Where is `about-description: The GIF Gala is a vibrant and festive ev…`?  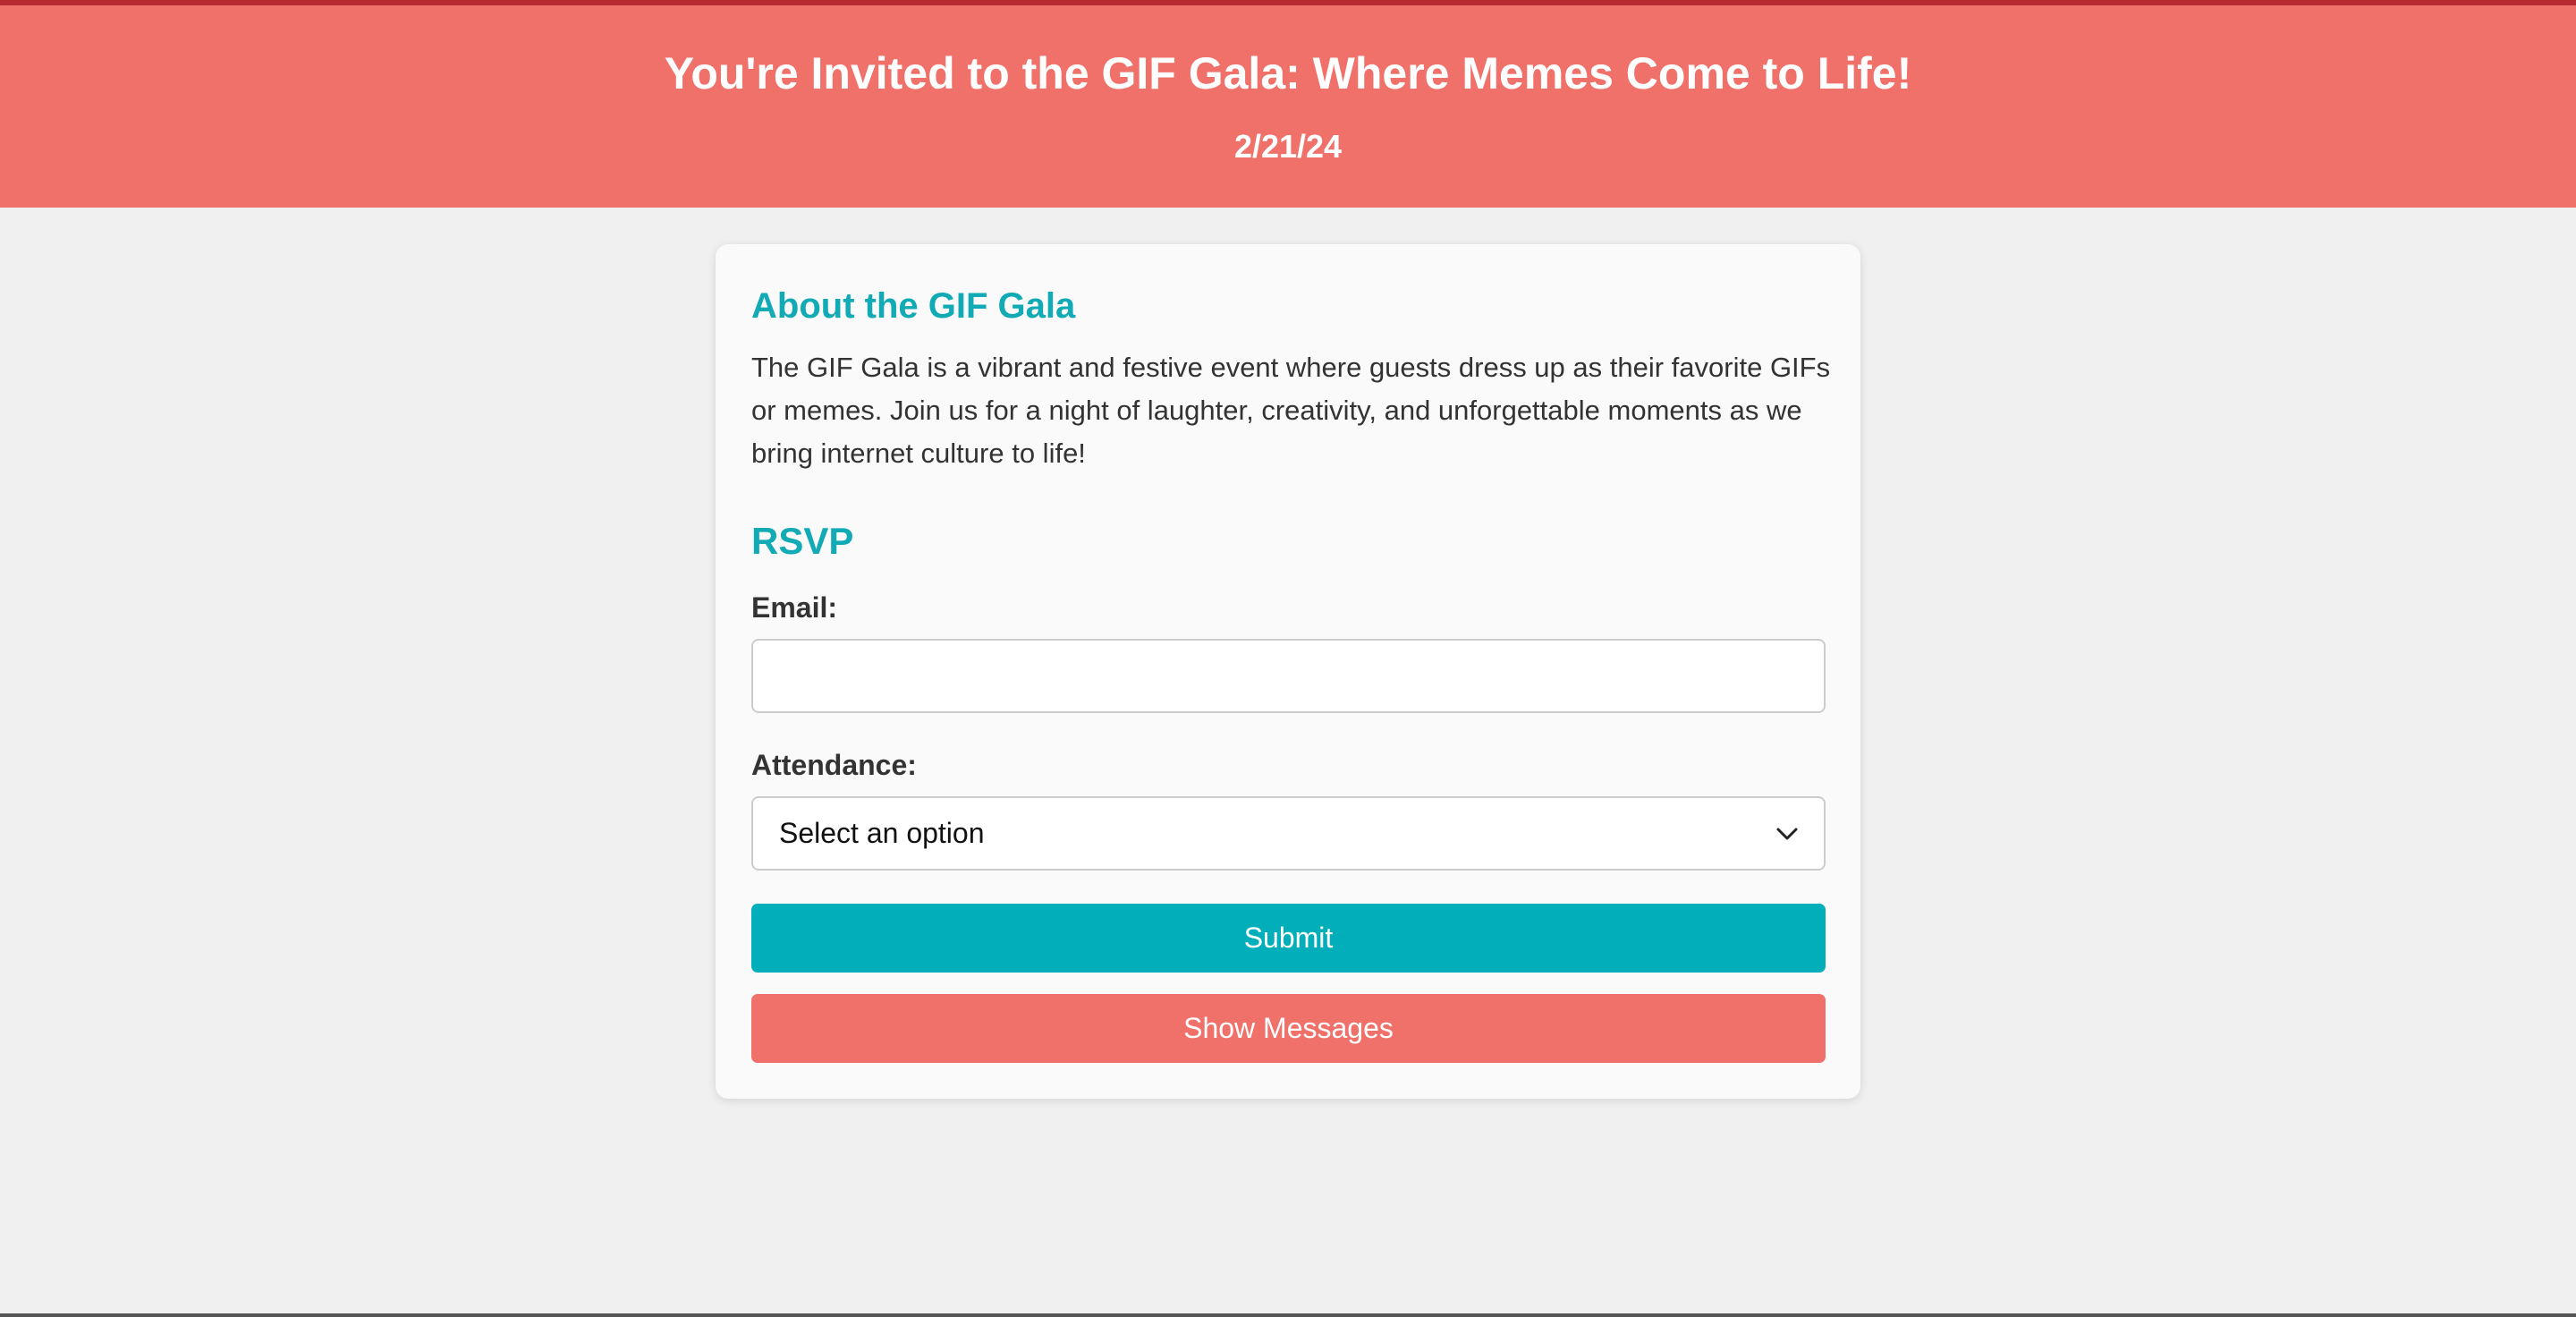
about-description: The GIF Gala is a vibrant and festive ev… is located at coordinates (1291, 410).